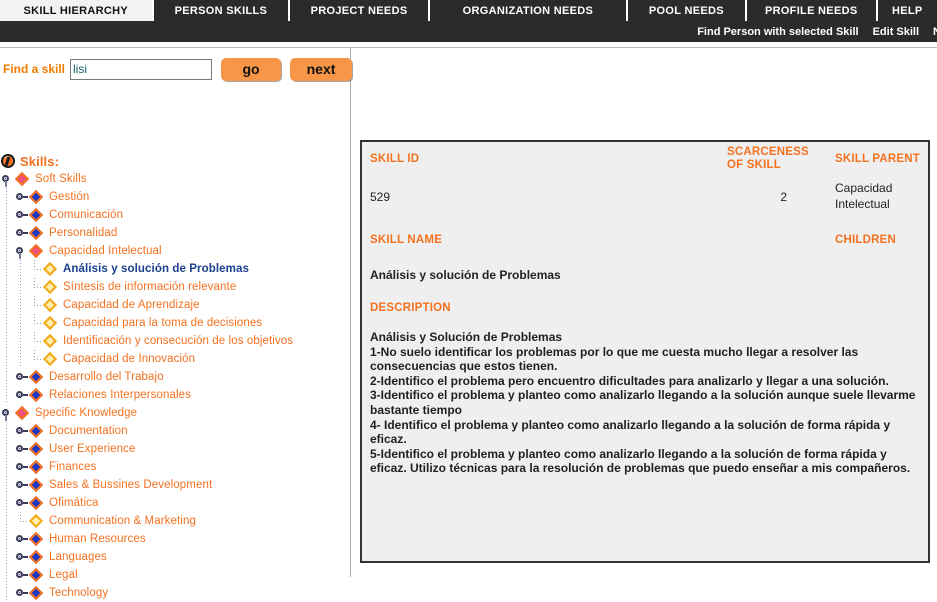 This screenshot has width=937, height=602. What do you see at coordinates (174, 557) in the screenshot?
I see `tree-item: Languages` at bounding box center [174, 557].